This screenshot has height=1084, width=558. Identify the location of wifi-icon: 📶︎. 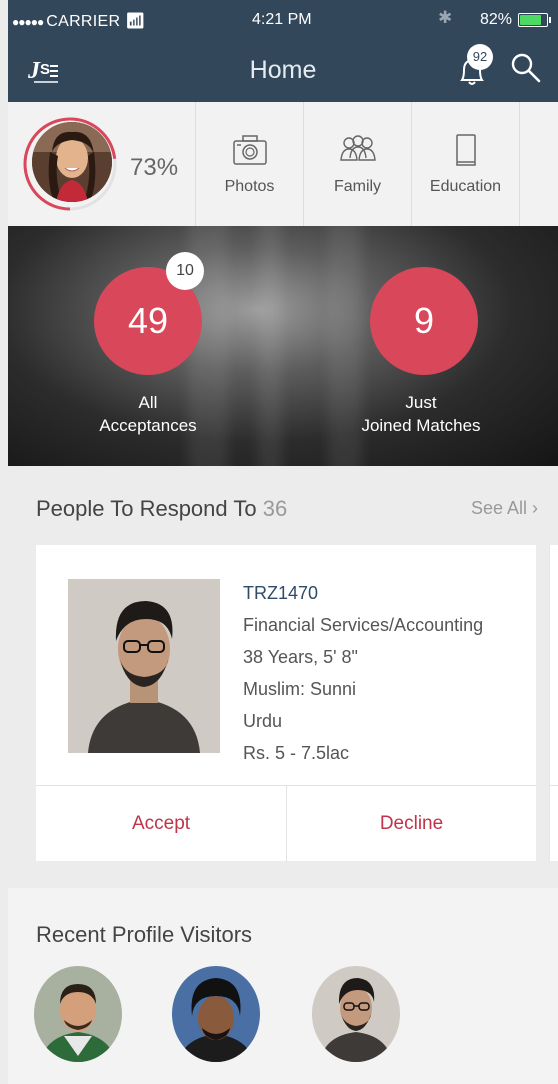
(135, 21).